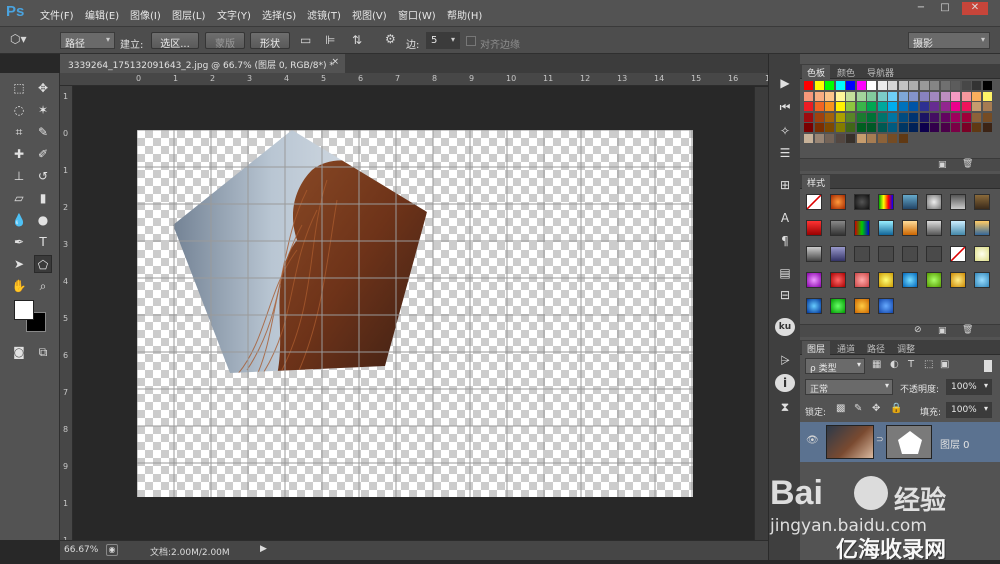 The width and height of the screenshot is (1000, 564). Describe the element at coordinates (43, 242) in the screenshot. I see `type-tool-icon: T` at that location.